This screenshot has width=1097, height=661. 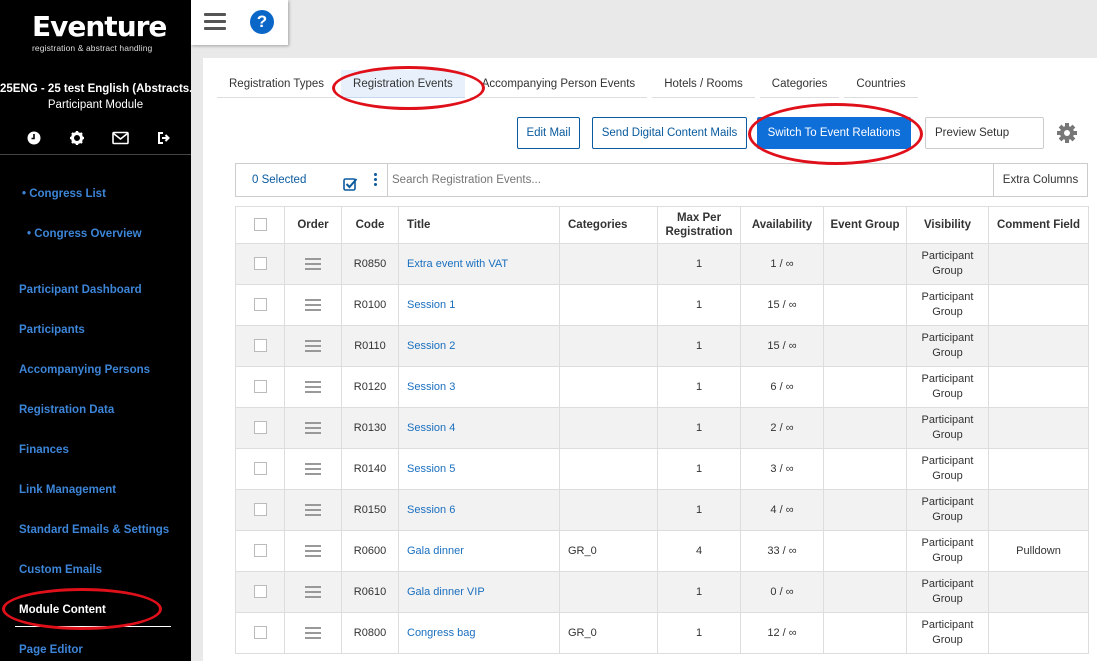 What do you see at coordinates (446, 592) in the screenshot?
I see `event-title-link: Gala dinner VIP` at bounding box center [446, 592].